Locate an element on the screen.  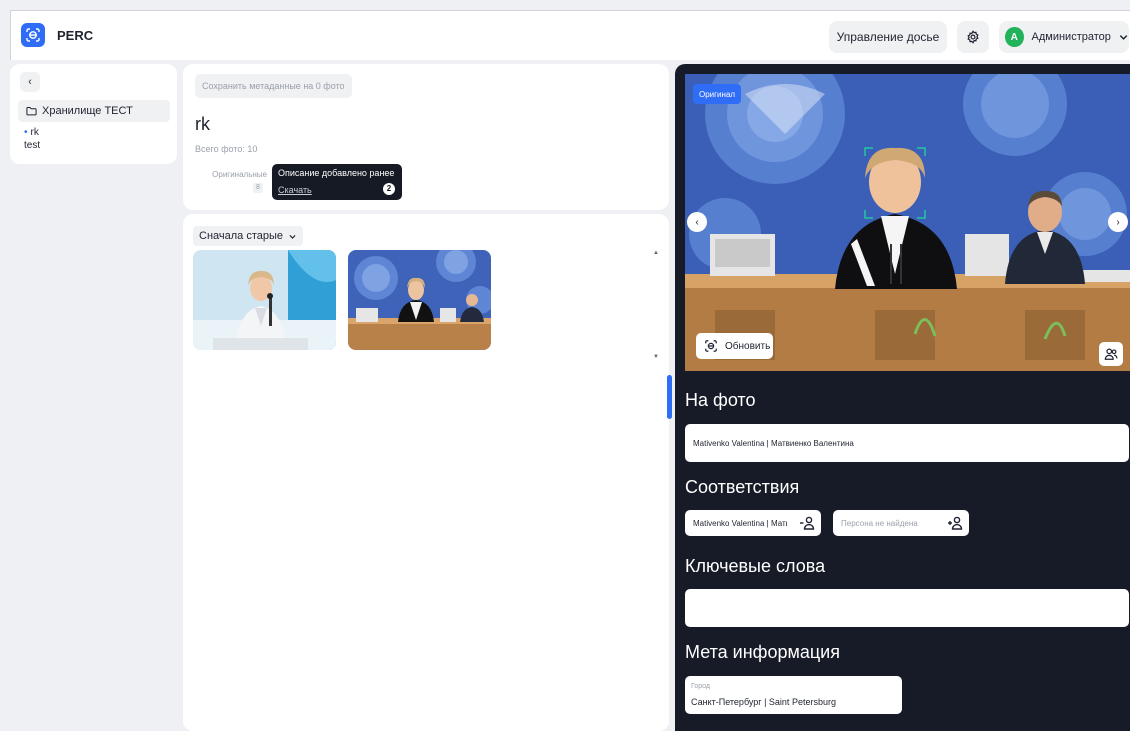
user-add-icon is located at coordinates (955, 523).